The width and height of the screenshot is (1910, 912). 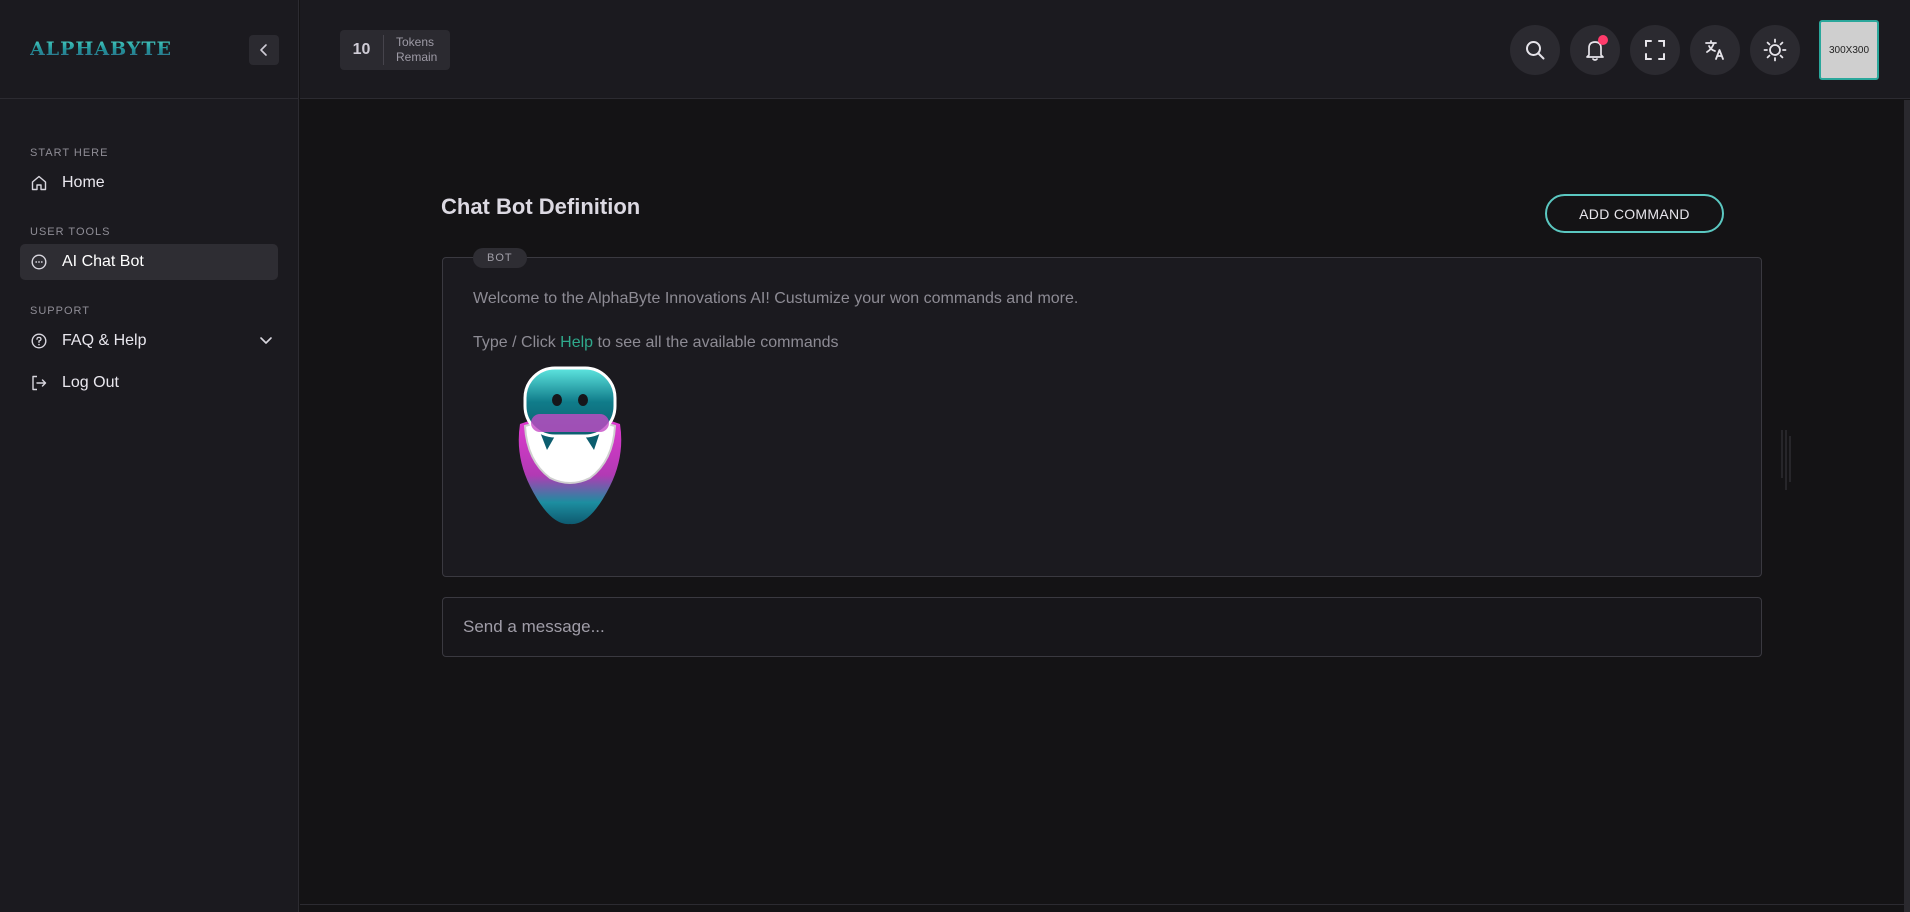 What do you see at coordinates (60, 311) in the screenshot?
I see `section-title-support: SUPPORT` at bounding box center [60, 311].